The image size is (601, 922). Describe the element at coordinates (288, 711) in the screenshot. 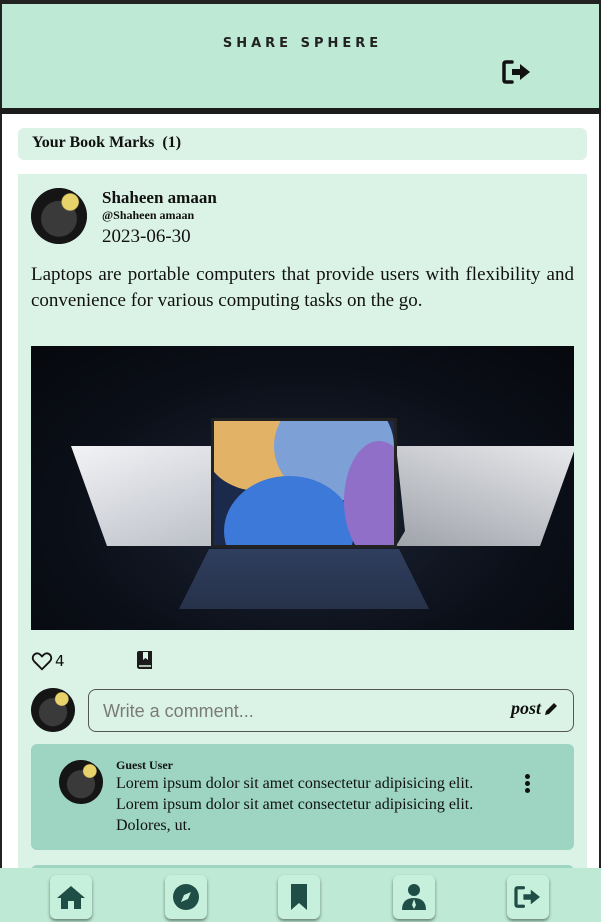

I see `comment-input` at that location.